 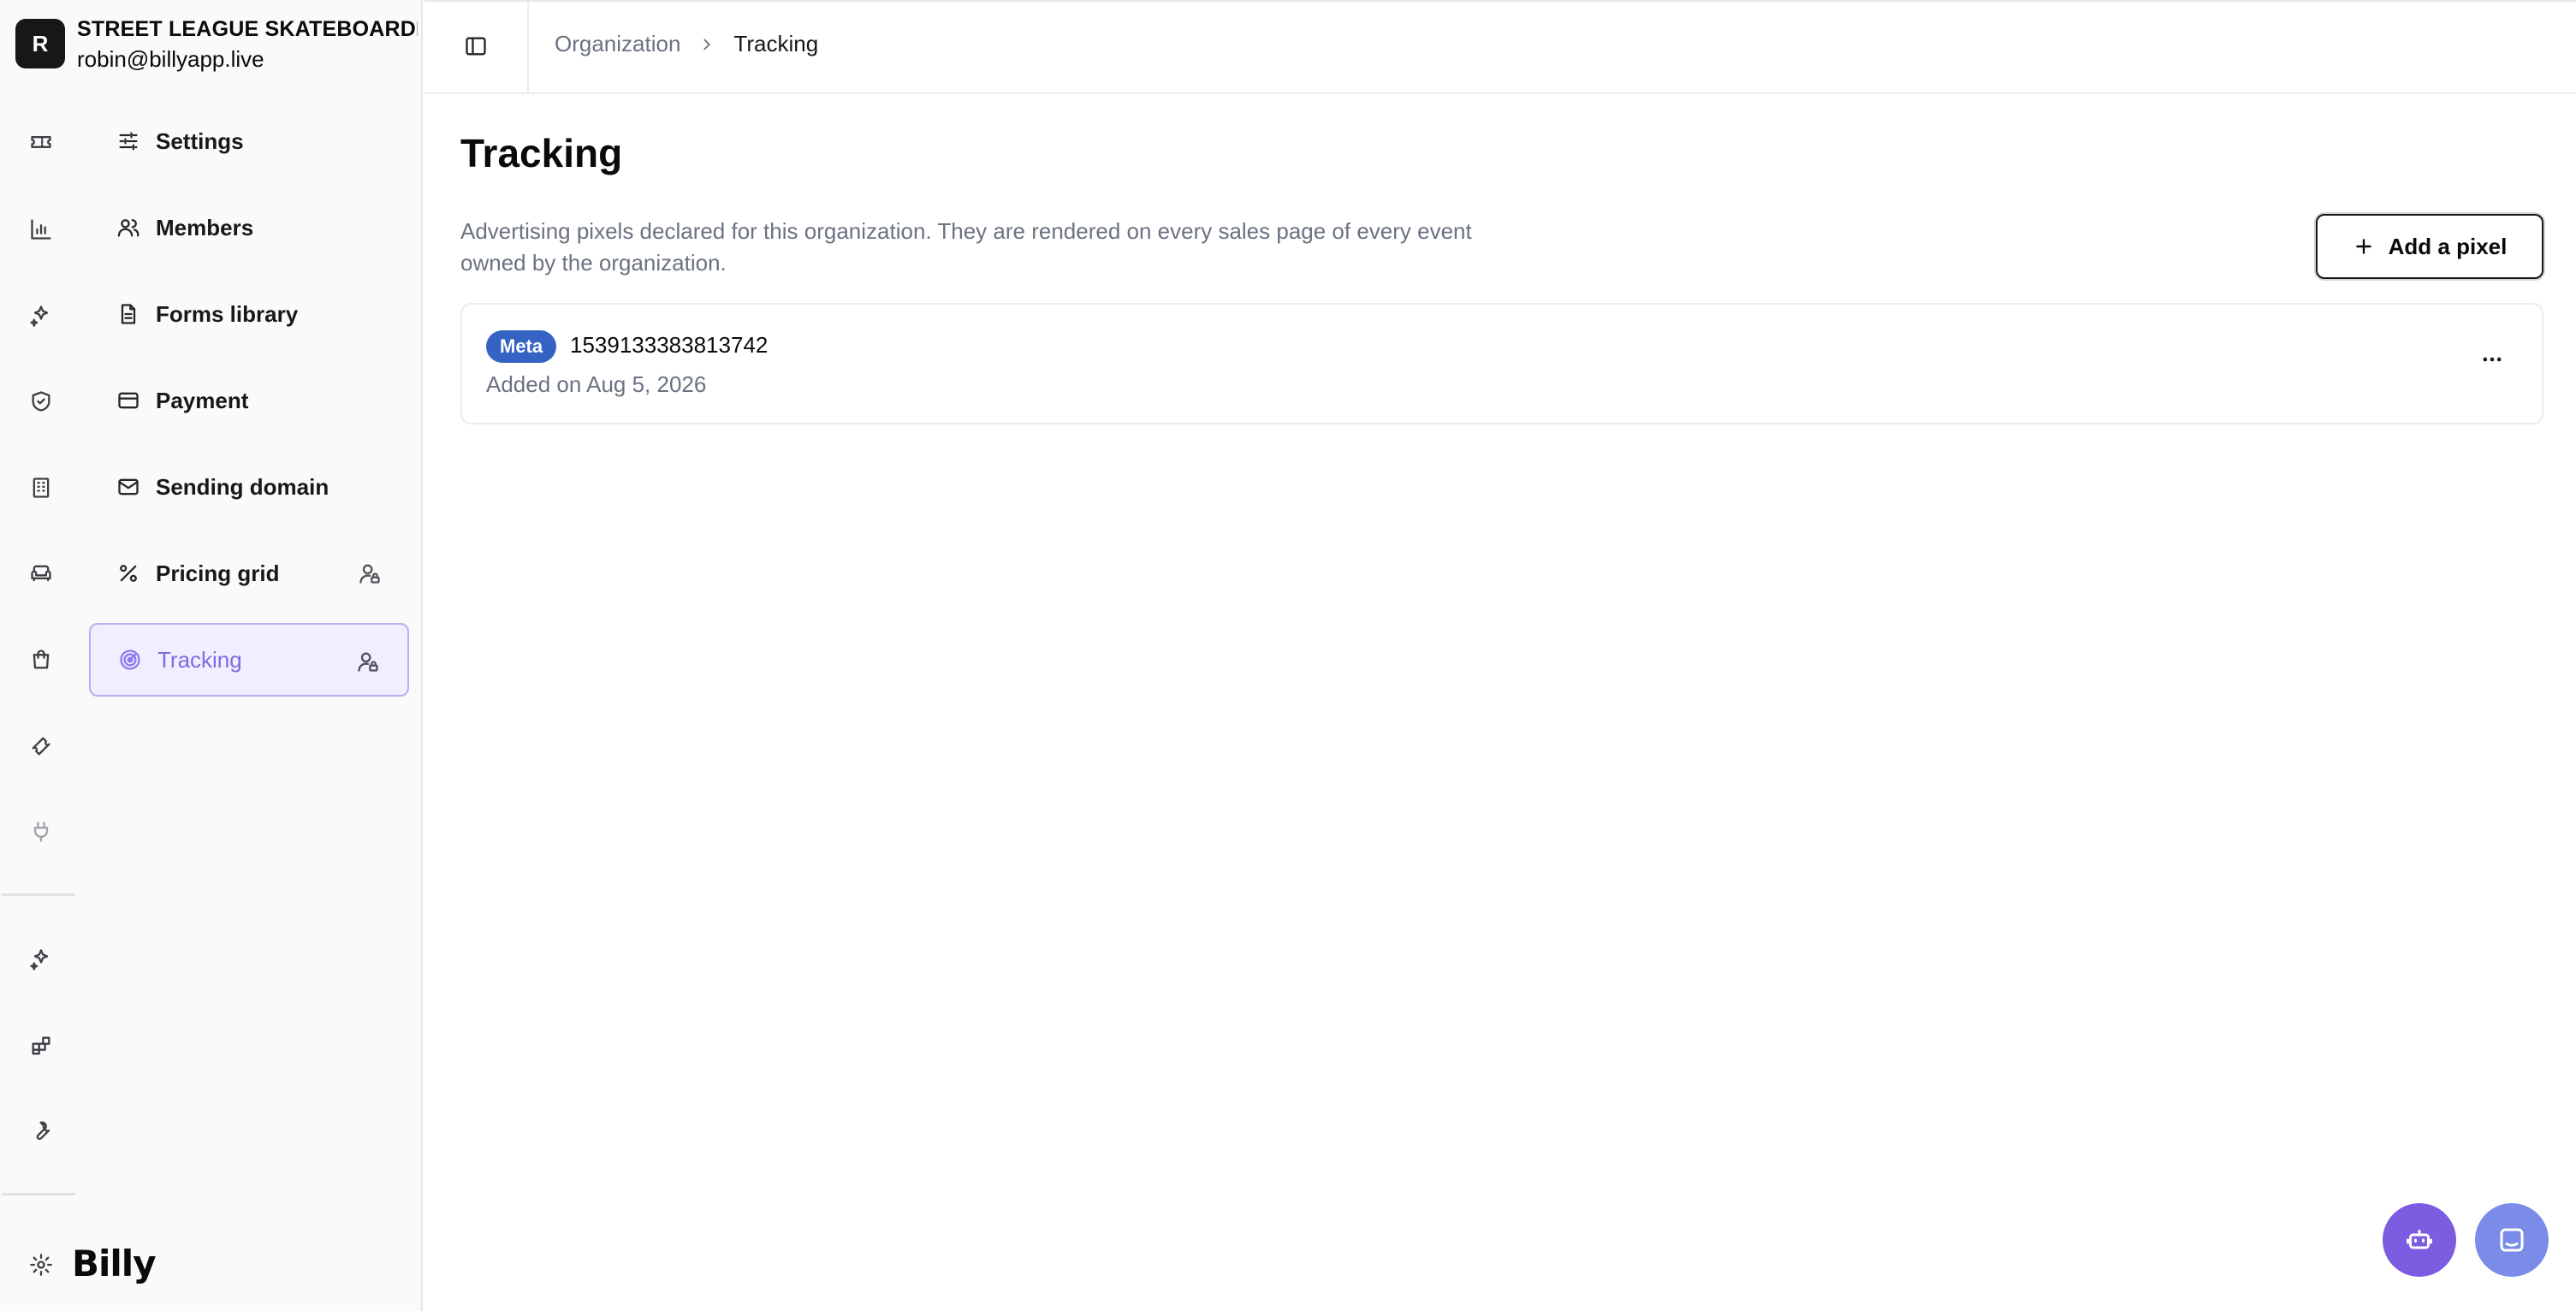 I want to click on ticket-alt-icon, so click(x=41, y=746).